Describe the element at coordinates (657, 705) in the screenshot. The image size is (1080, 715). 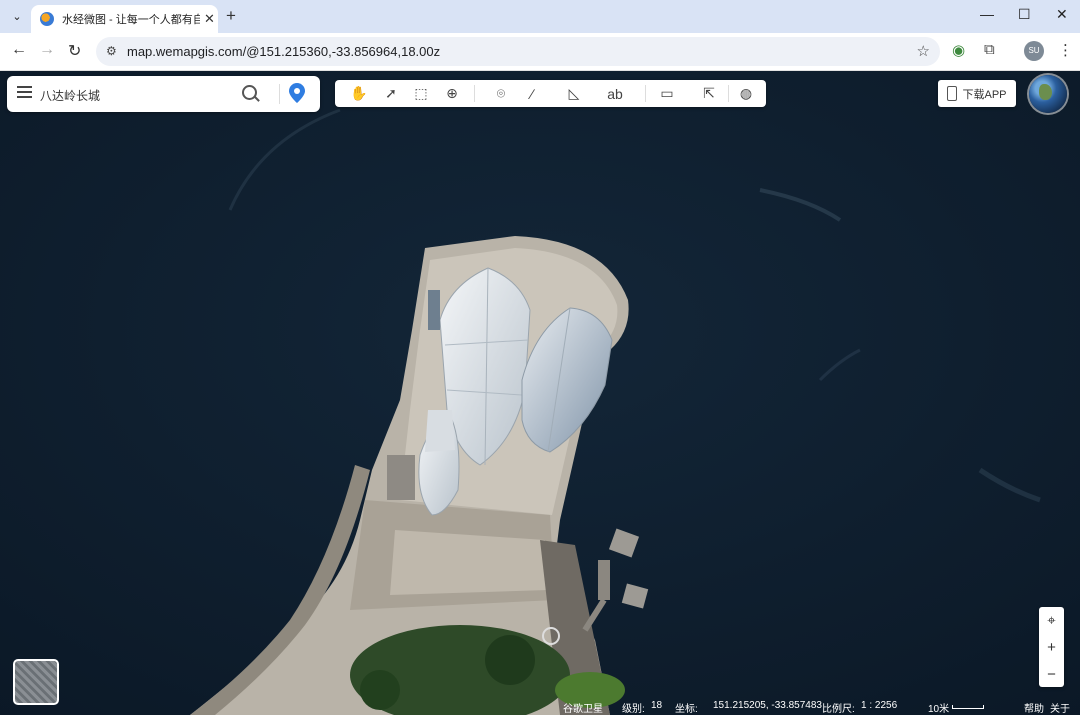
I see `zoom-level-value: 18` at that location.